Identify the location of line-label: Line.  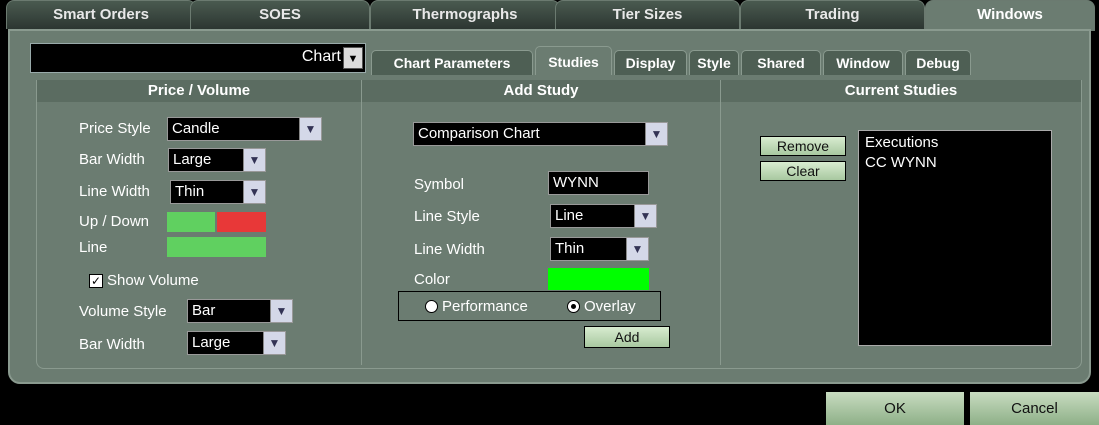
(93, 247).